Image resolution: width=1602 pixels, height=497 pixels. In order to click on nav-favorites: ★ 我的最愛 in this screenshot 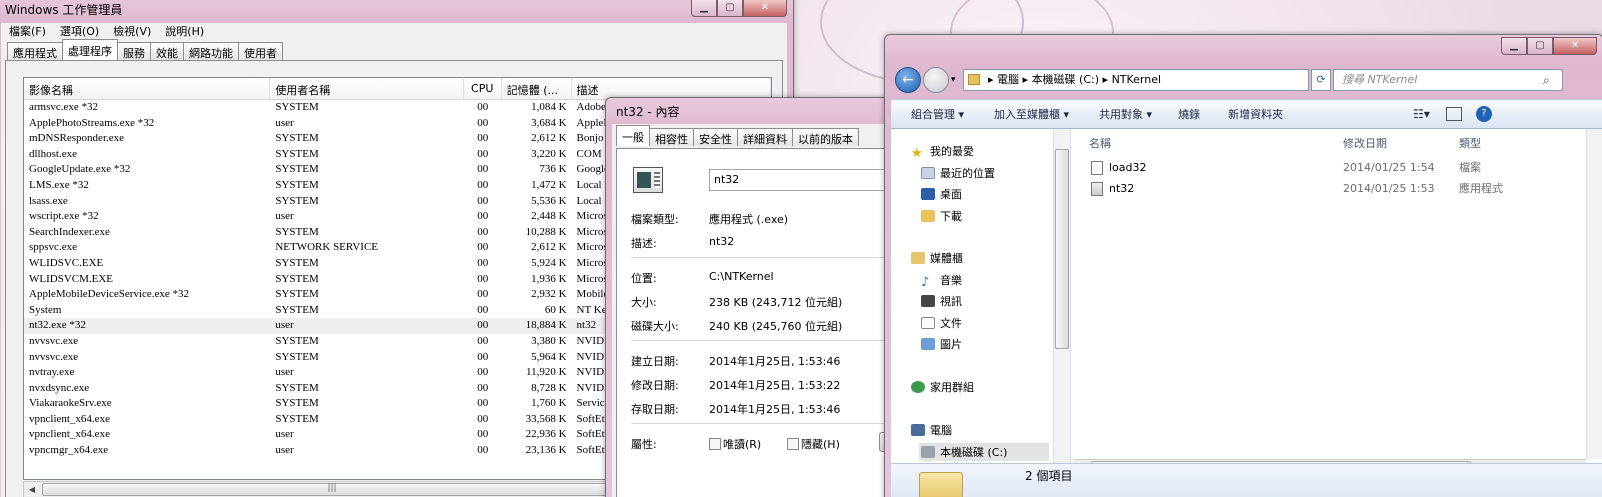, I will do `click(942, 152)`.